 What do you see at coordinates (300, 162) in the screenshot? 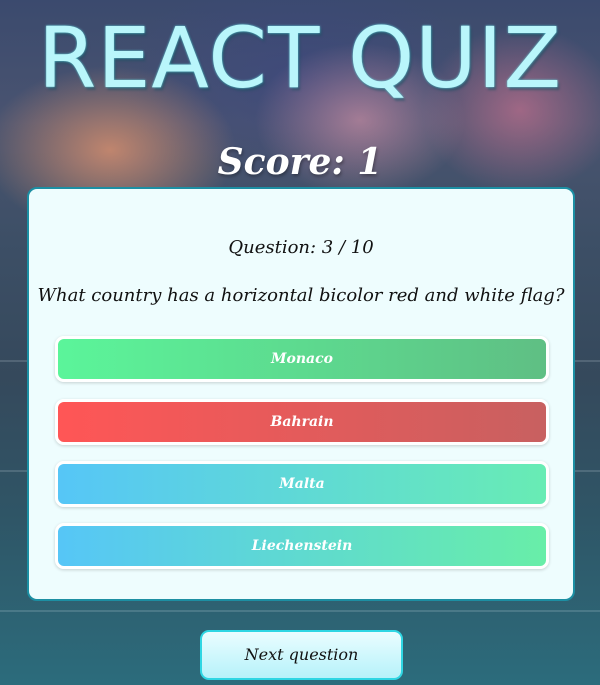
I see `score-display: Score: 1` at bounding box center [300, 162].